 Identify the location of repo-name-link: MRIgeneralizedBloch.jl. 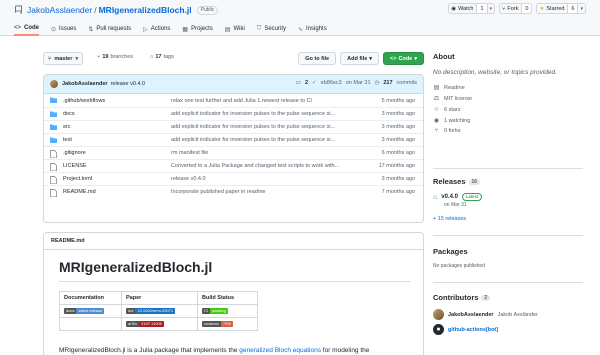
(145, 10).